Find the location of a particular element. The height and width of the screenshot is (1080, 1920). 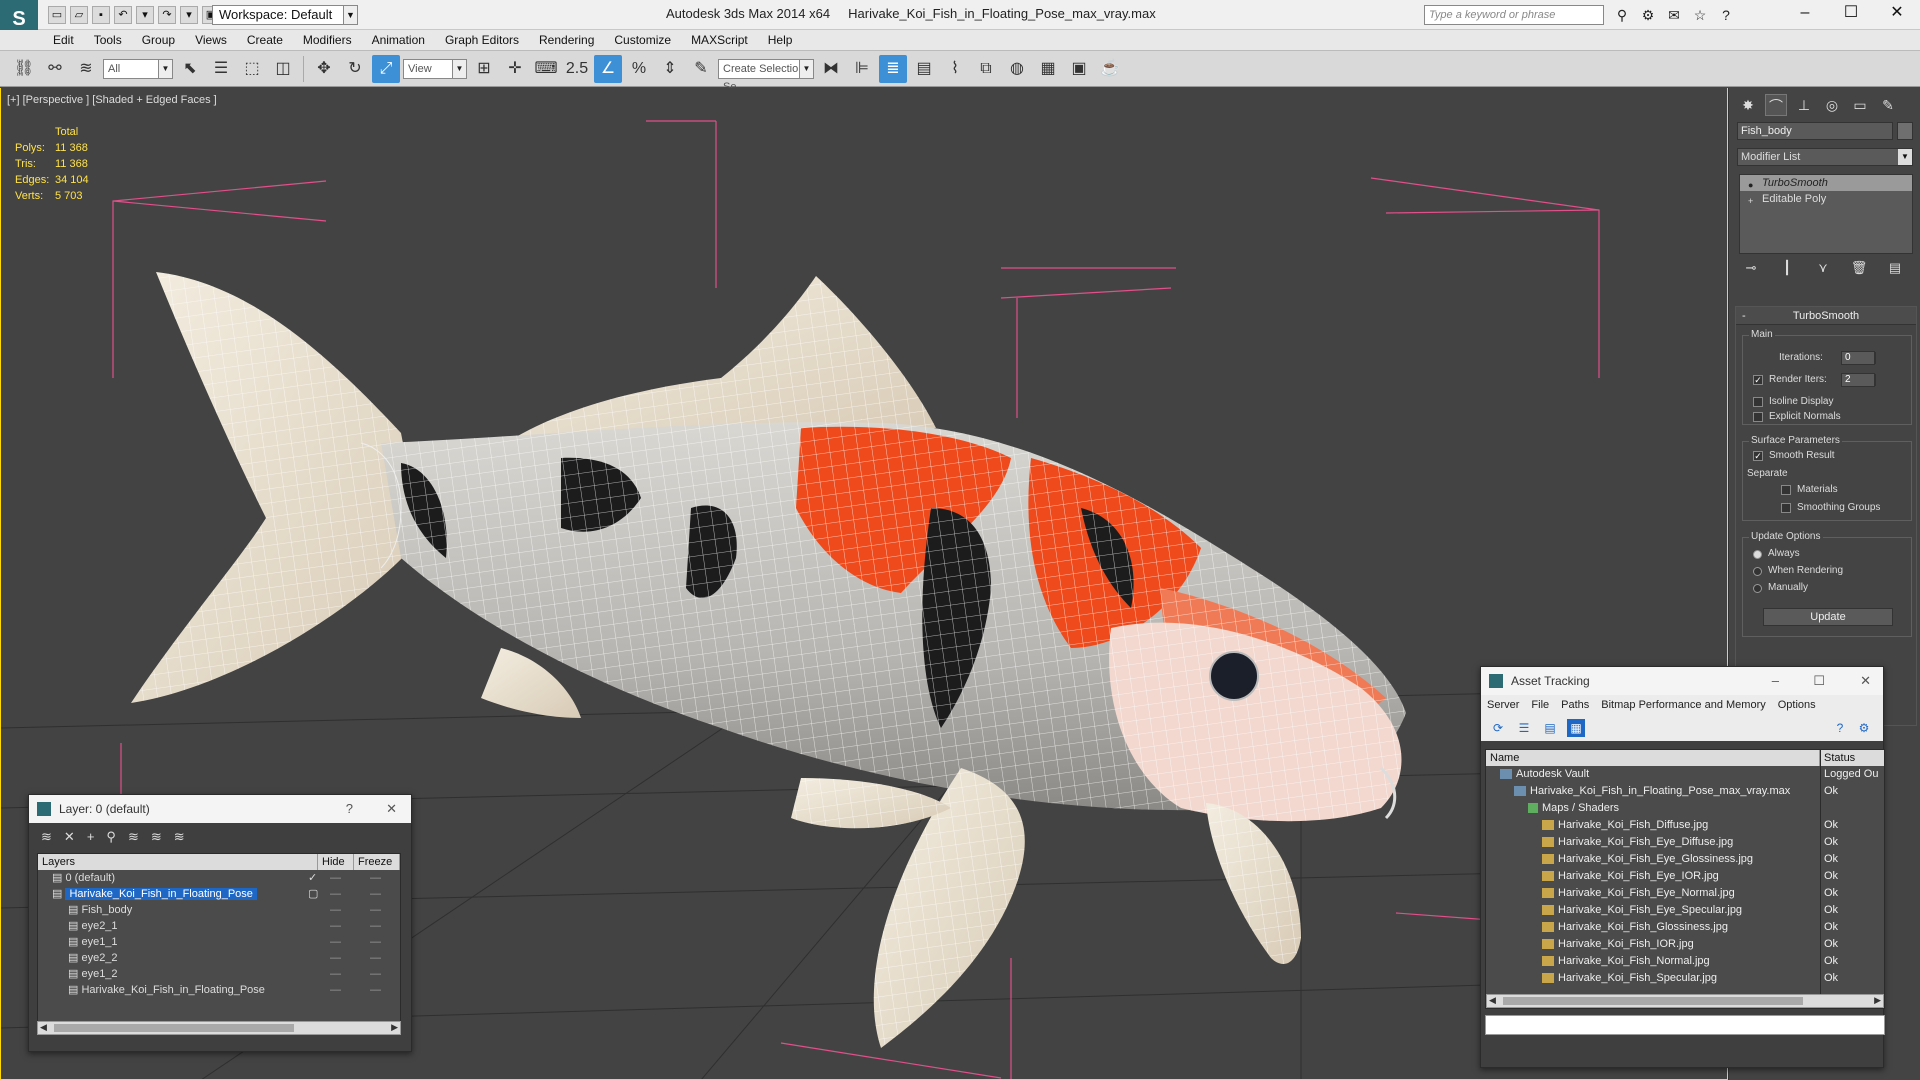

expand-icon: + is located at coordinates (1750, 201).